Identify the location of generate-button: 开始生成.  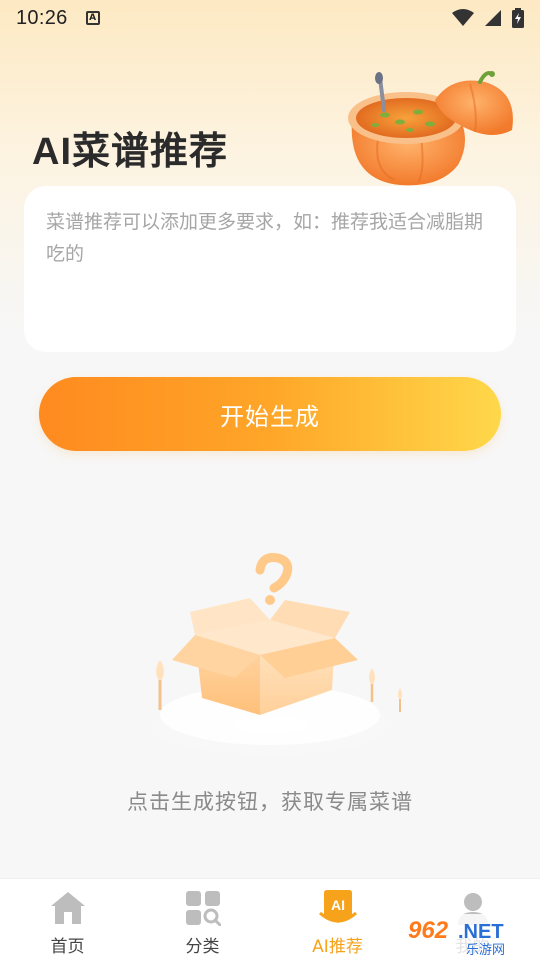
(270, 414).